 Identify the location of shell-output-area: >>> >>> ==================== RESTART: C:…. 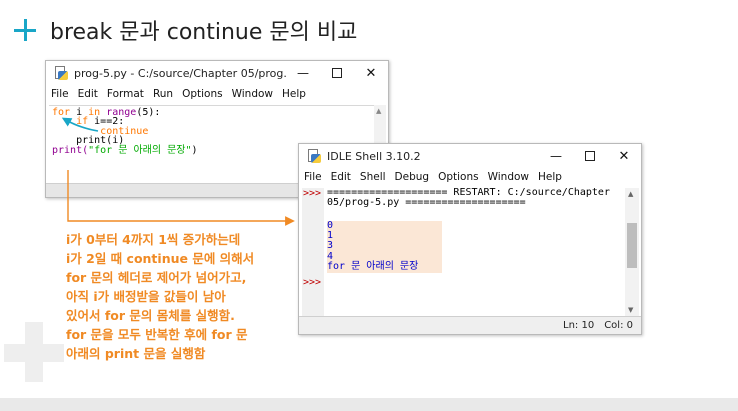
(463, 251).